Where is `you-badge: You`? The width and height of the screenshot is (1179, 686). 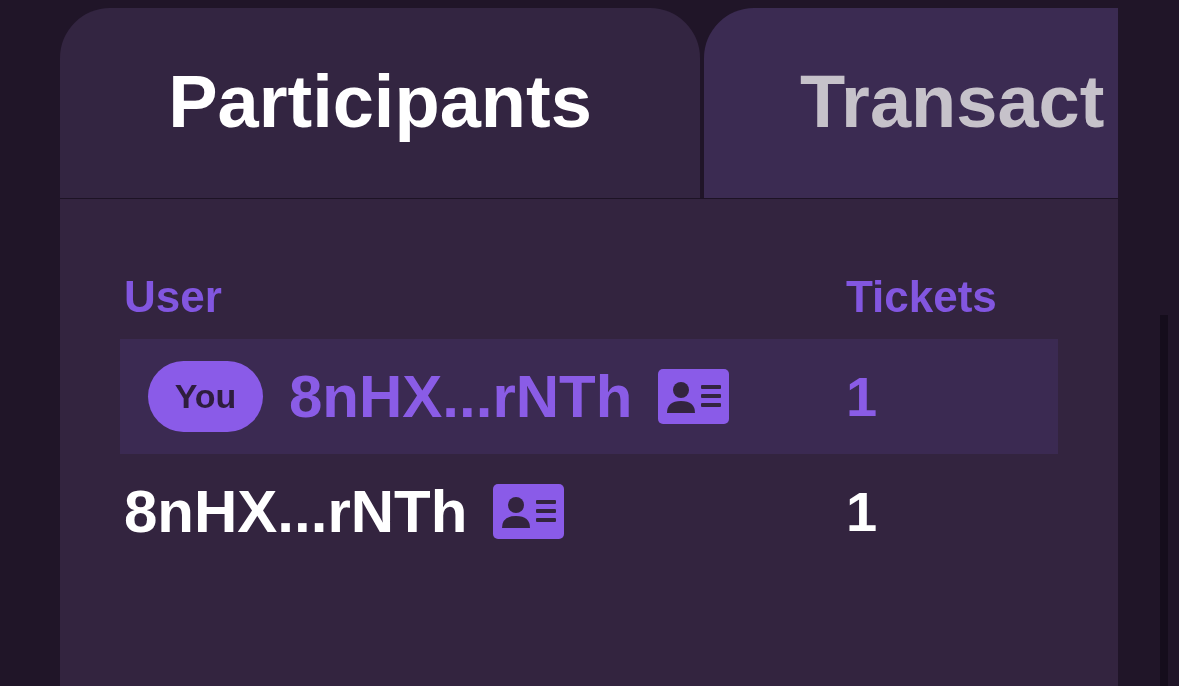 you-badge: You is located at coordinates (205, 396).